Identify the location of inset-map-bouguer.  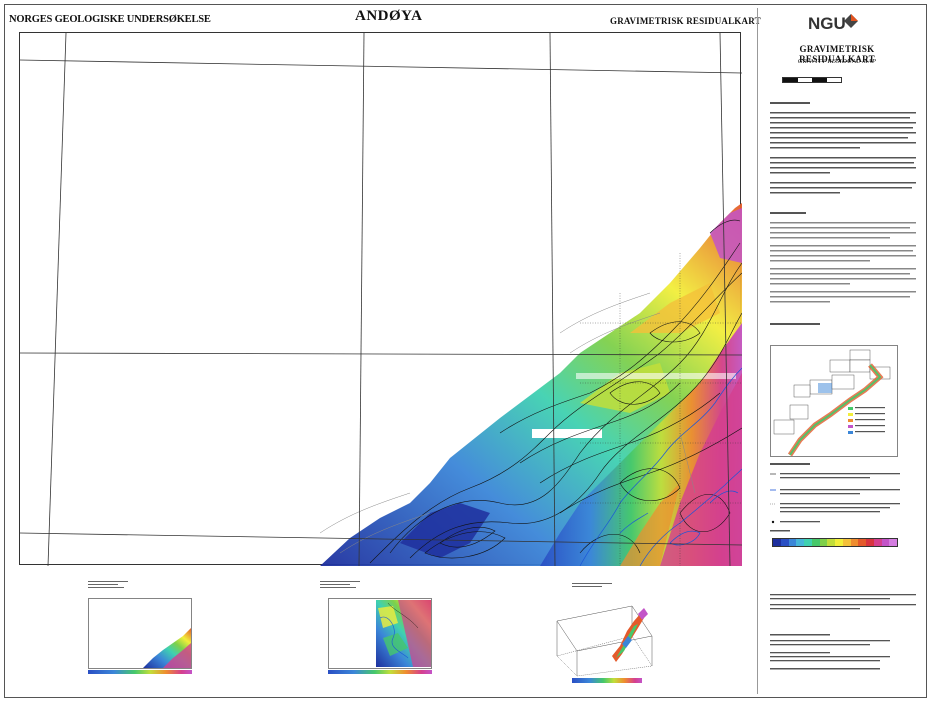
(380, 636).